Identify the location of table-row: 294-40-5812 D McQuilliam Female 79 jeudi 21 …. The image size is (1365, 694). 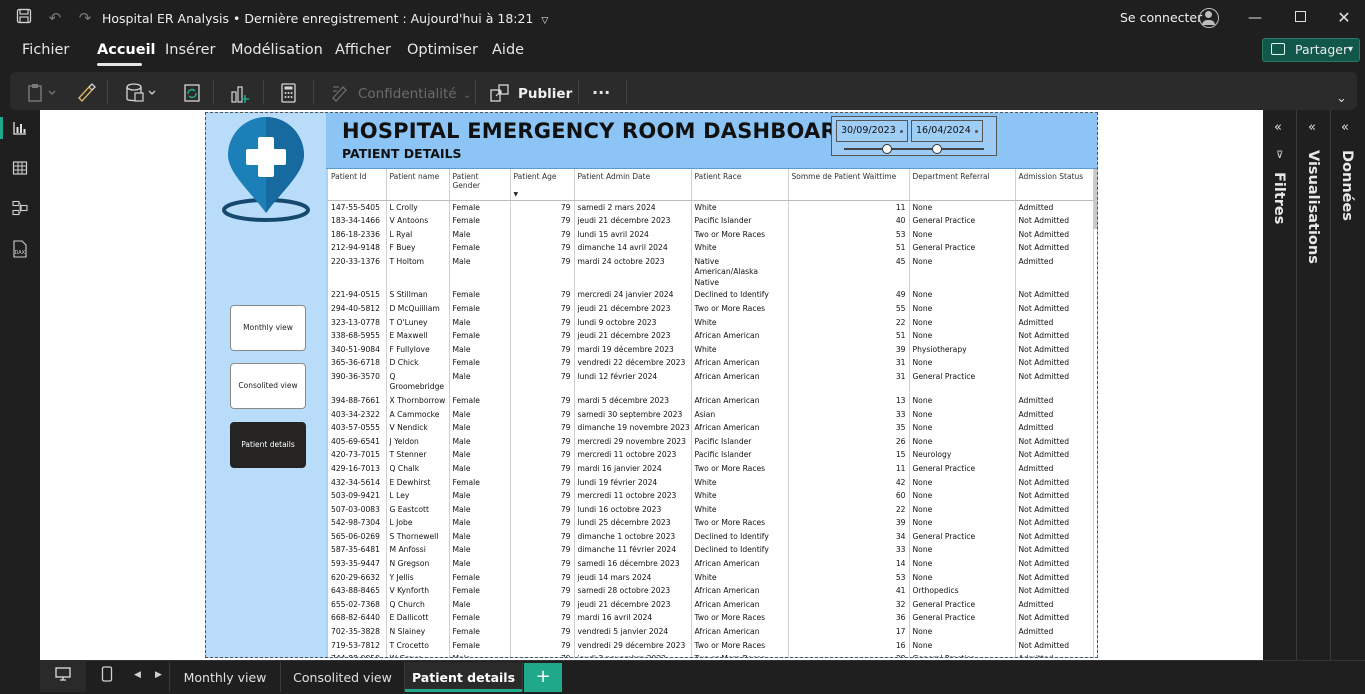
(711, 308).